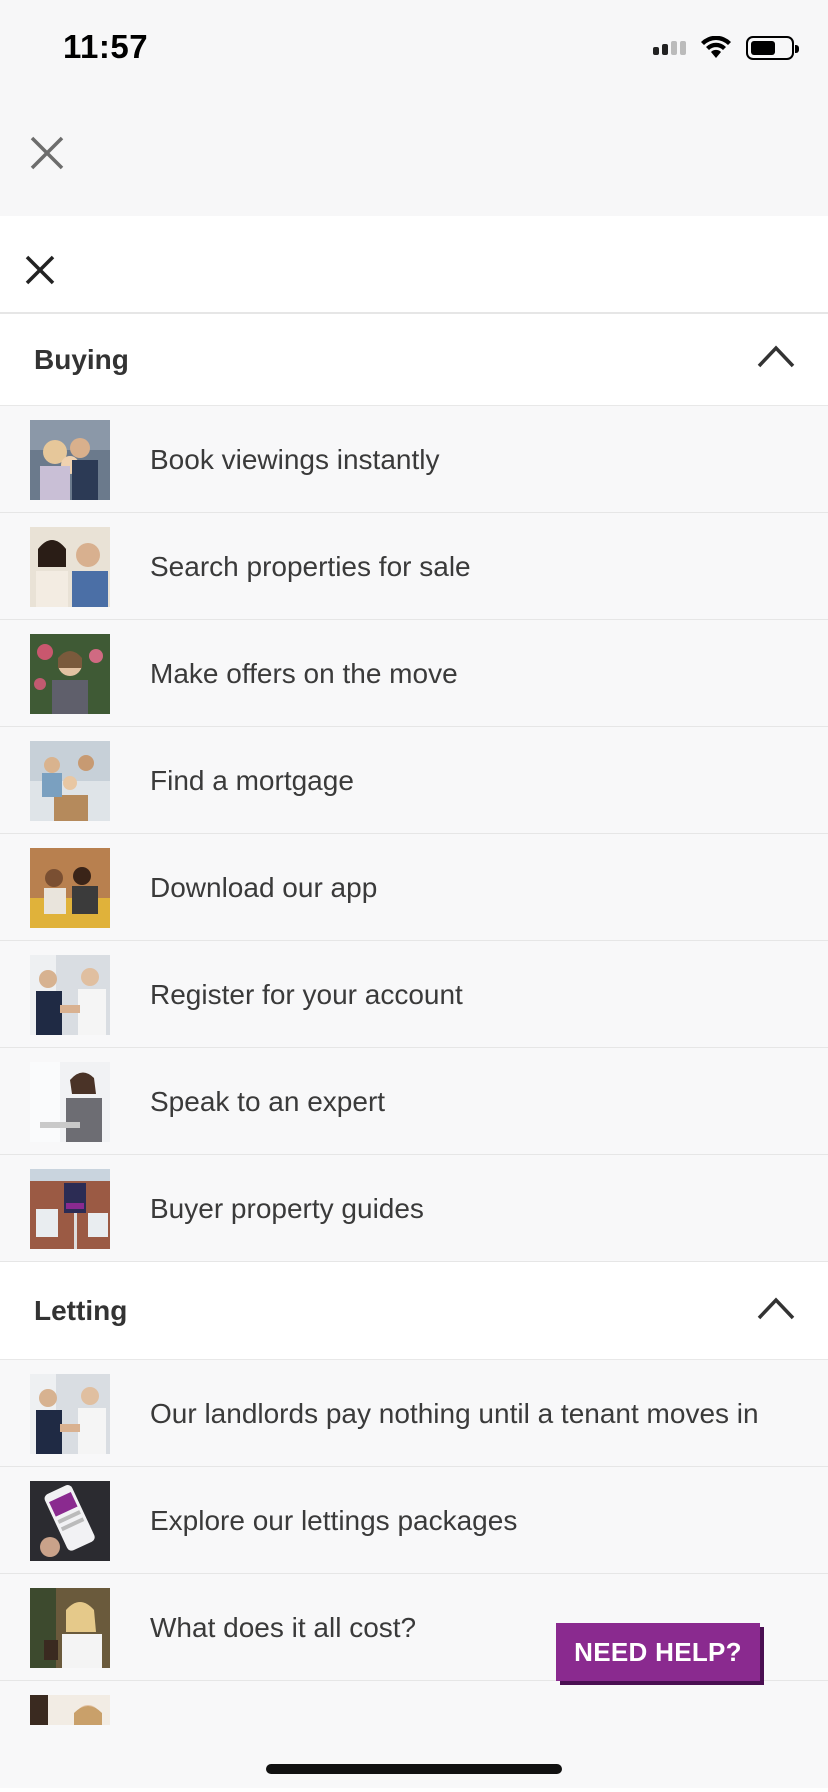  Describe the element at coordinates (268, 1101) in the screenshot. I see `menu-item-label: Speak to an expert` at that location.